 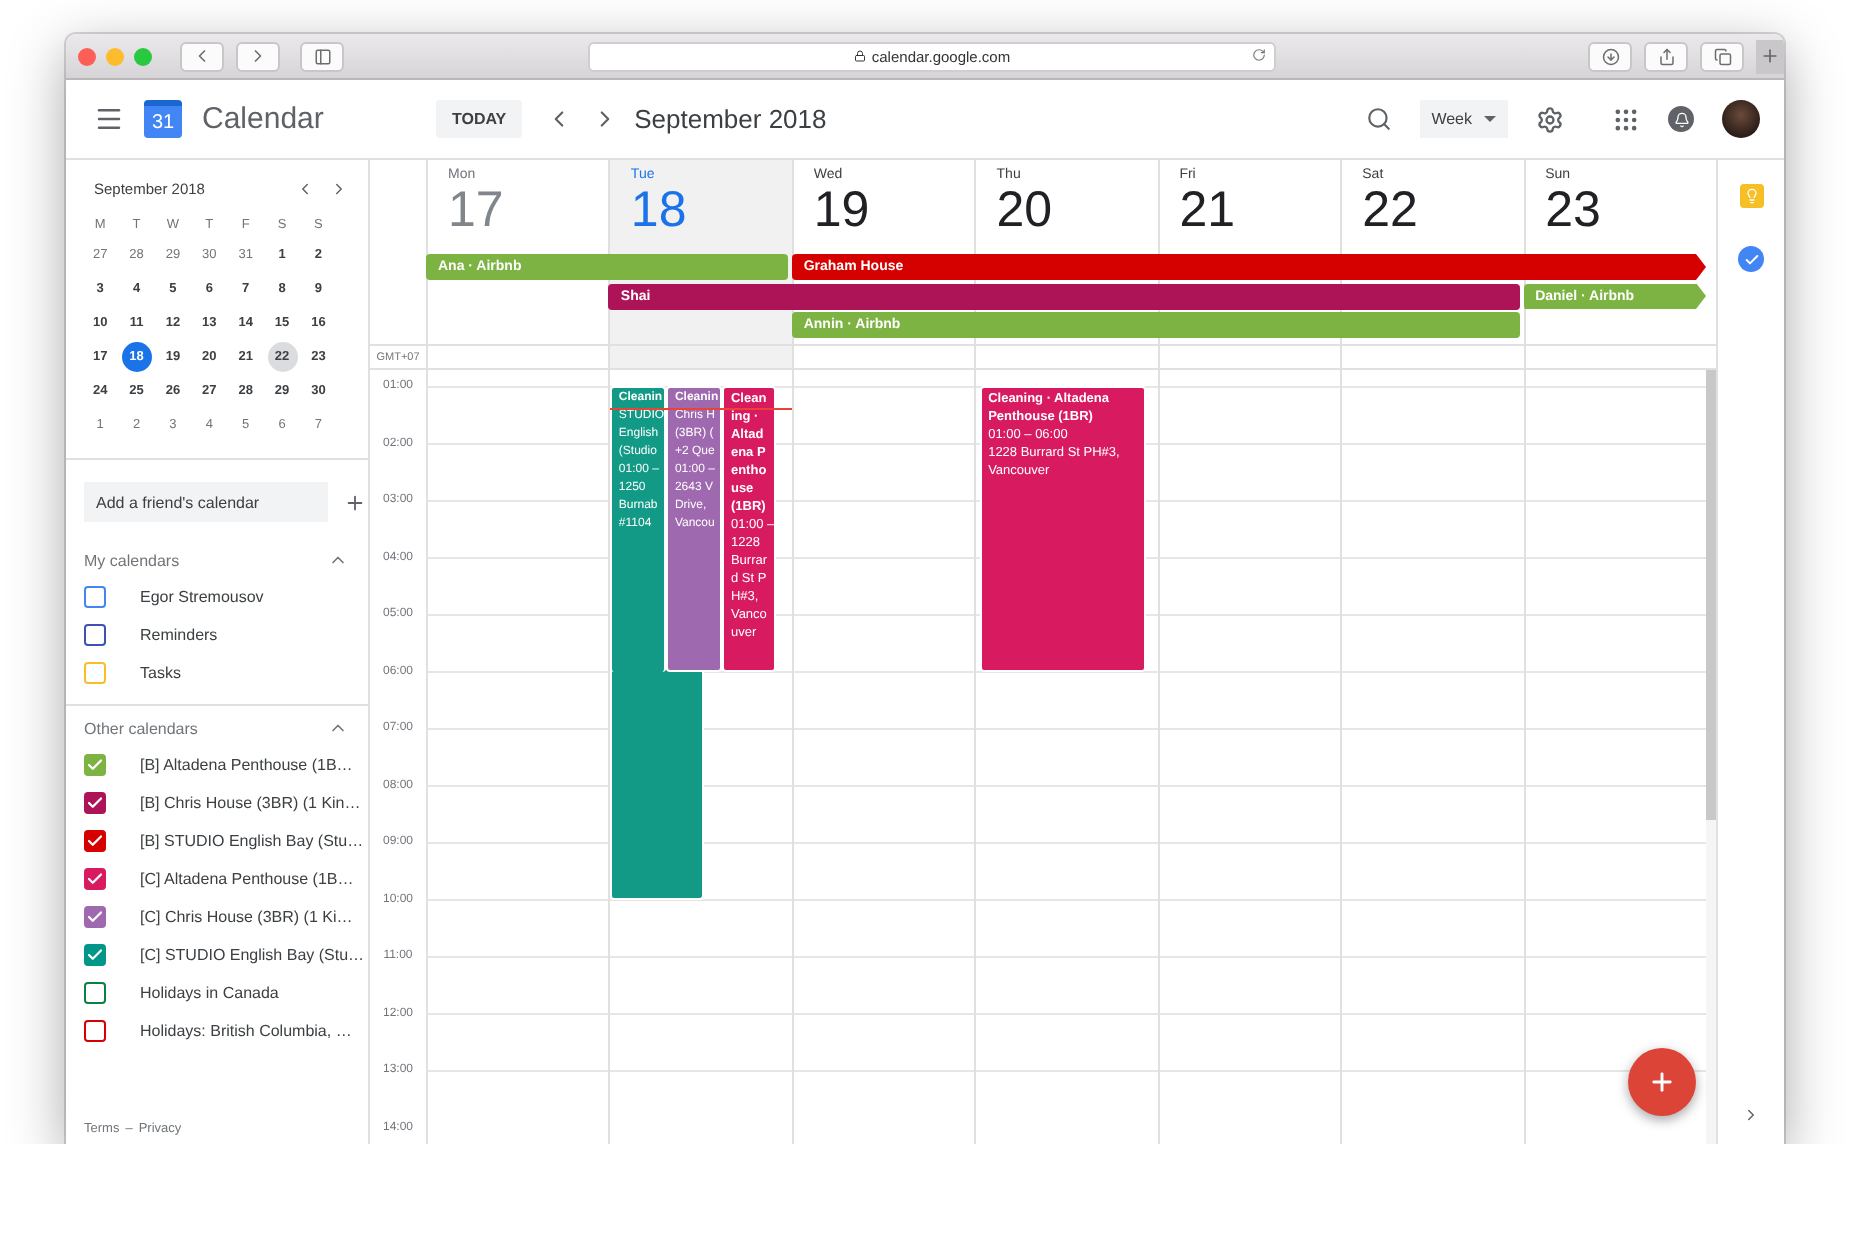 What do you see at coordinates (1463, 119) in the screenshot?
I see `view-dropdown: Week` at bounding box center [1463, 119].